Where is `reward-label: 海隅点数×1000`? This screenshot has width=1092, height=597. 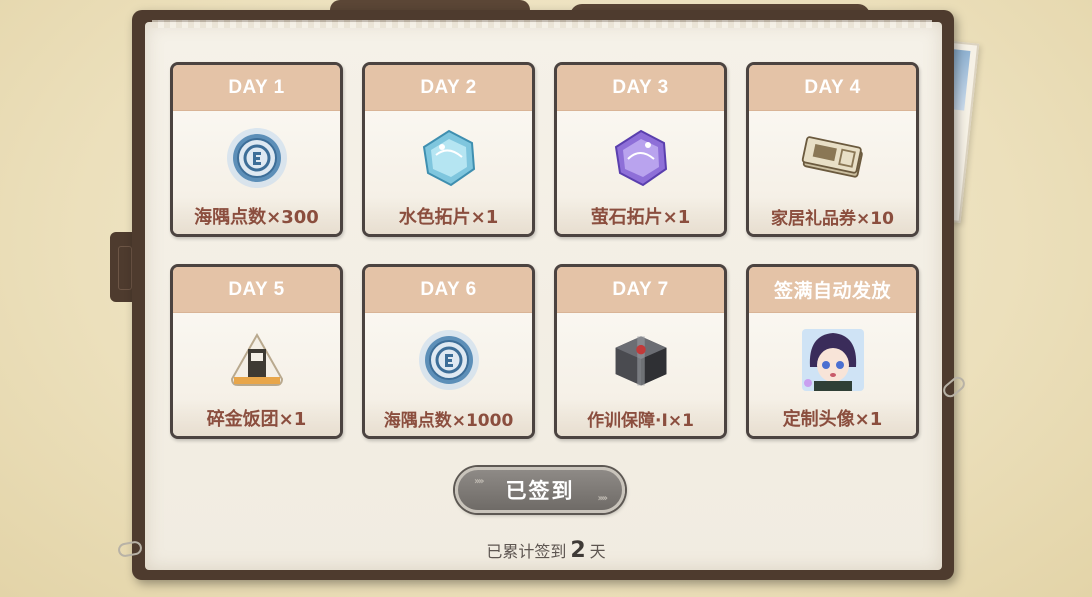 reward-label: 海隅点数×1000 is located at coordinates (448, 421).